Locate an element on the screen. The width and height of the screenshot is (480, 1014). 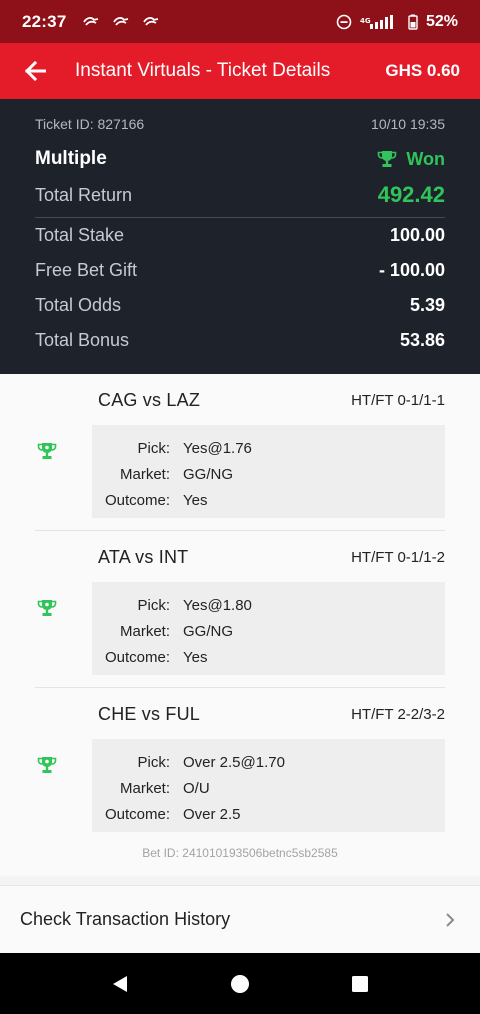
nav-home-icon is located at coordinates (240, 984).